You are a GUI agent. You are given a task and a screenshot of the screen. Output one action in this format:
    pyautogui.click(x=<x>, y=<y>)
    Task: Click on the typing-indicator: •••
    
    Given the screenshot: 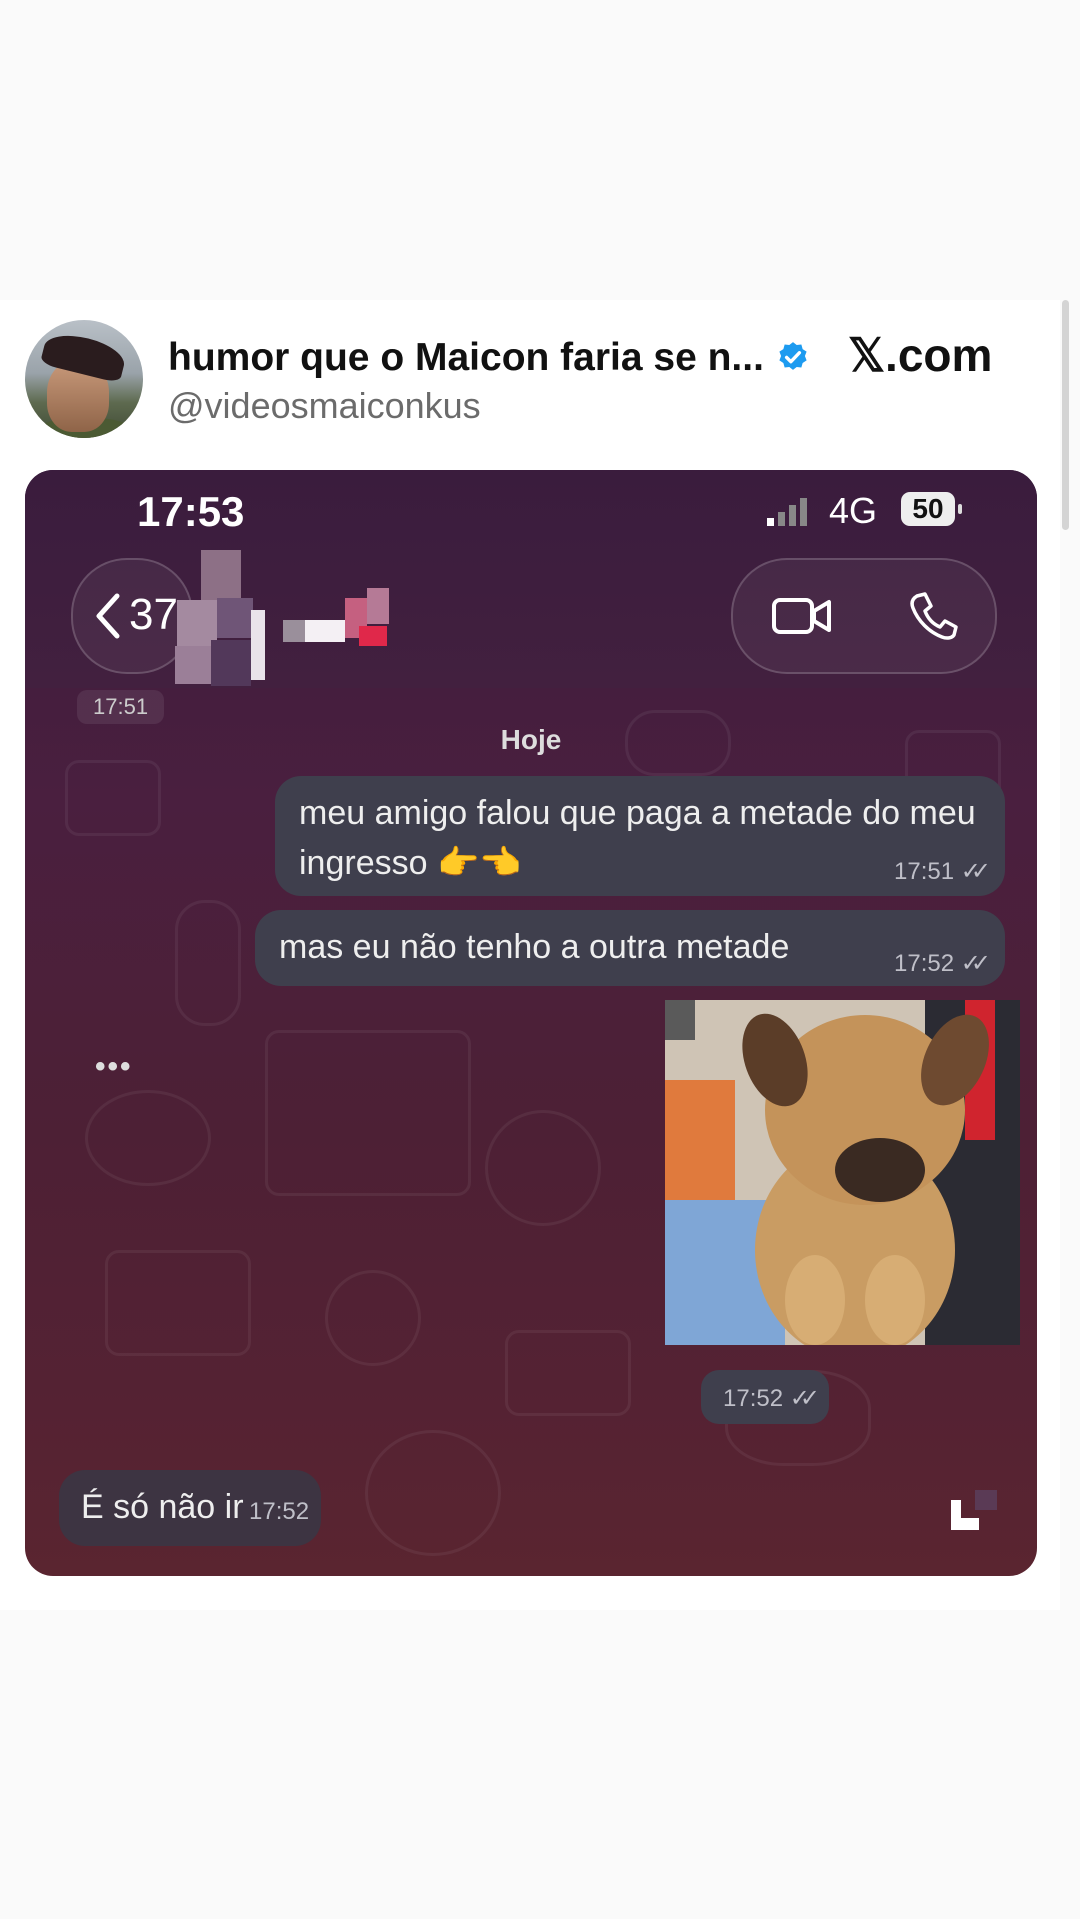 What is the action you would take?
    pyautogui.click(x=114, y=1066)
    